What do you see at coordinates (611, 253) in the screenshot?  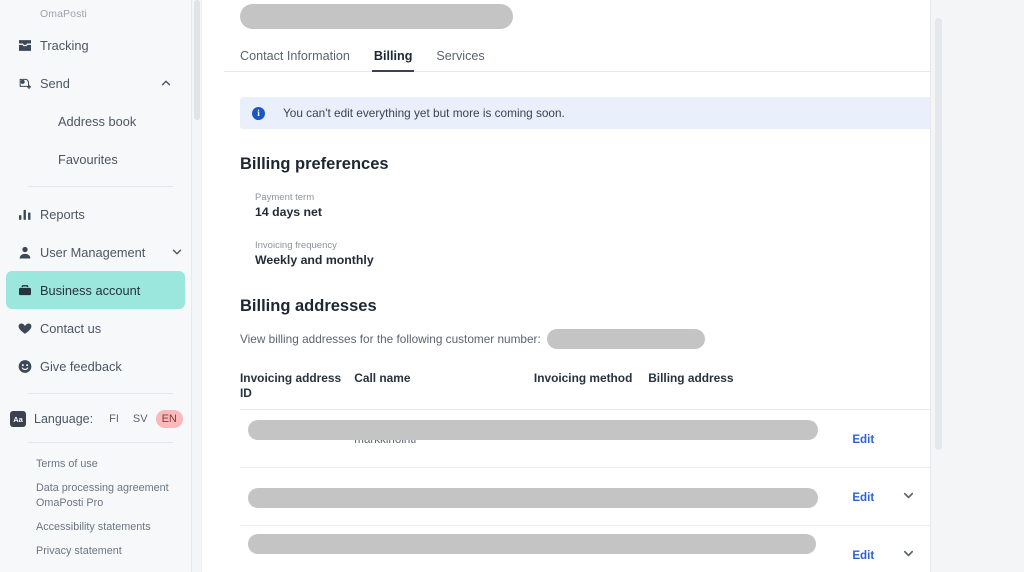 I see `field-invoicing-frequency: Invoicing frequency Weekly and monthly` at bounding box center [611, 253].